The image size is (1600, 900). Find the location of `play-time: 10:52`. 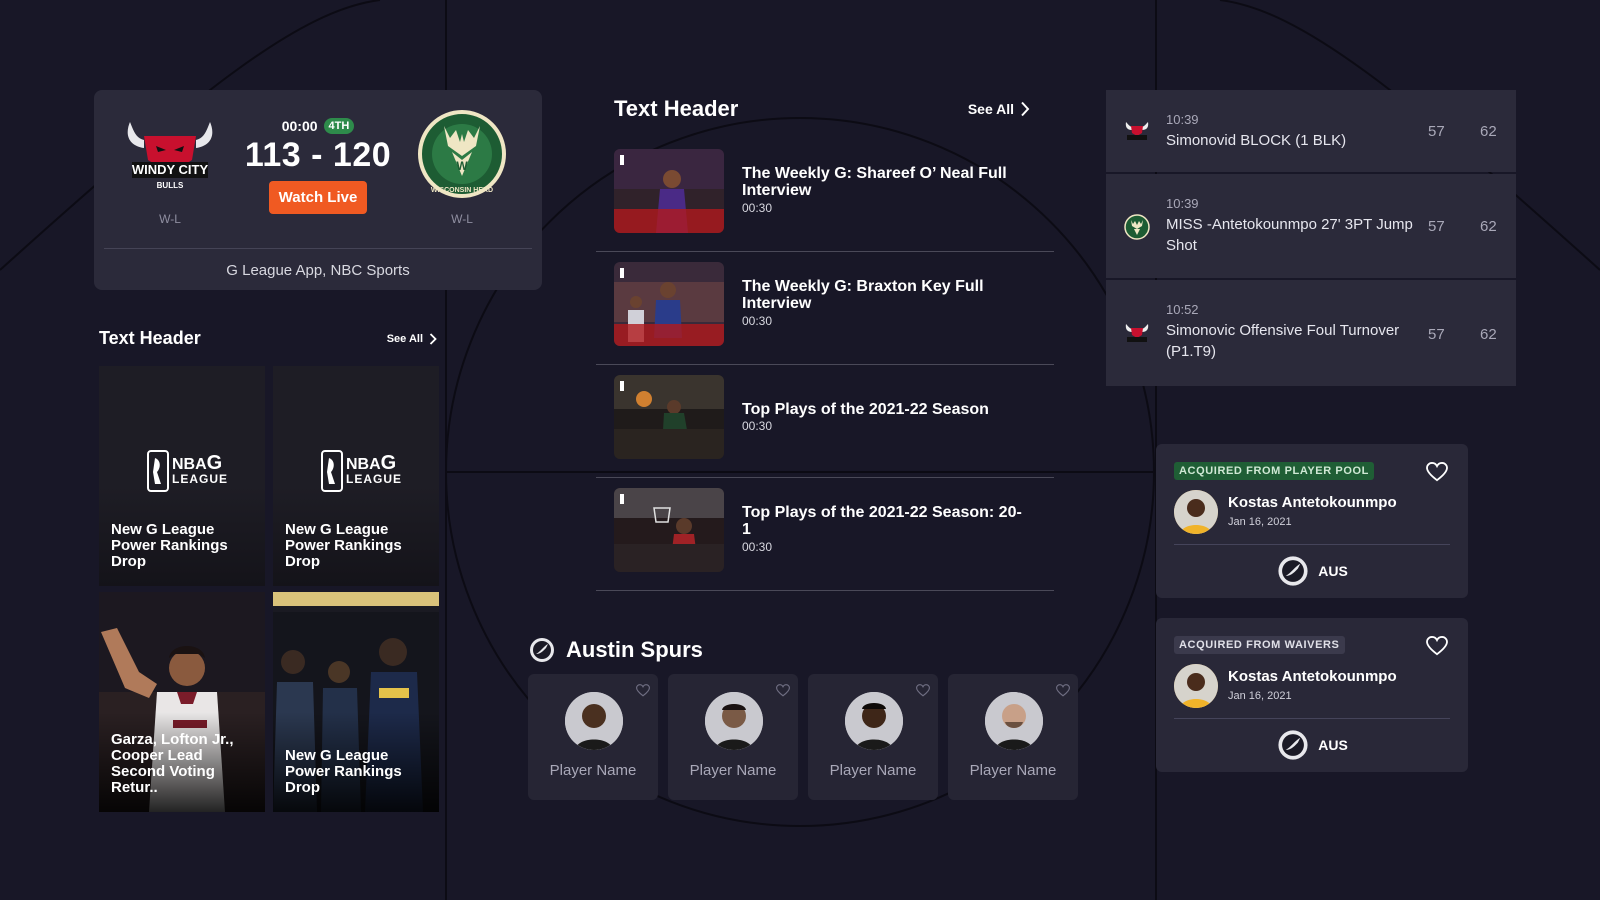

play-time: 10:52 is located at coordinates (1182, 309).